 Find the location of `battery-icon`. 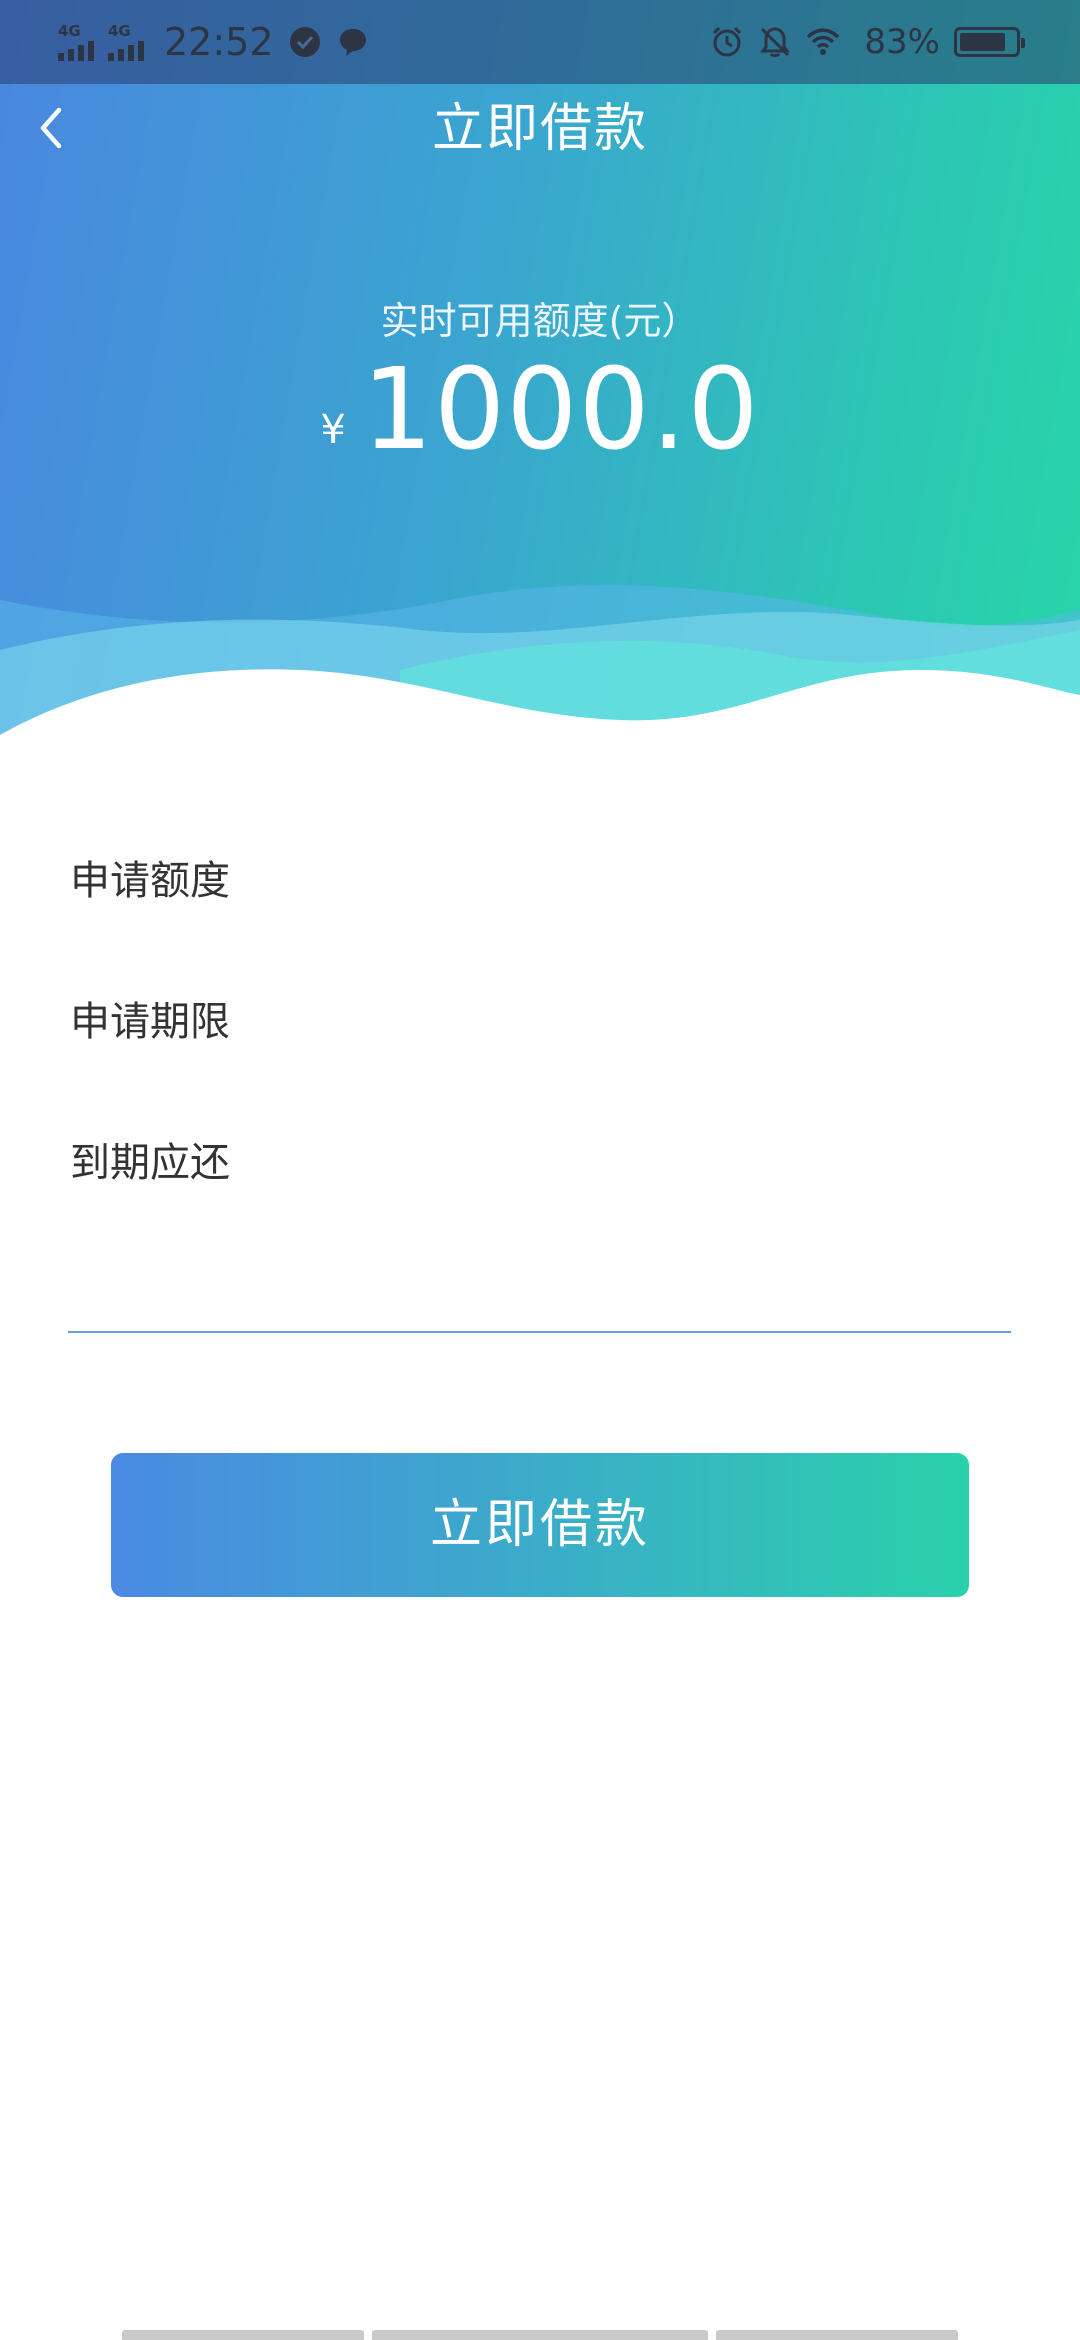

battery-icon is located at coordinates (989, 42).